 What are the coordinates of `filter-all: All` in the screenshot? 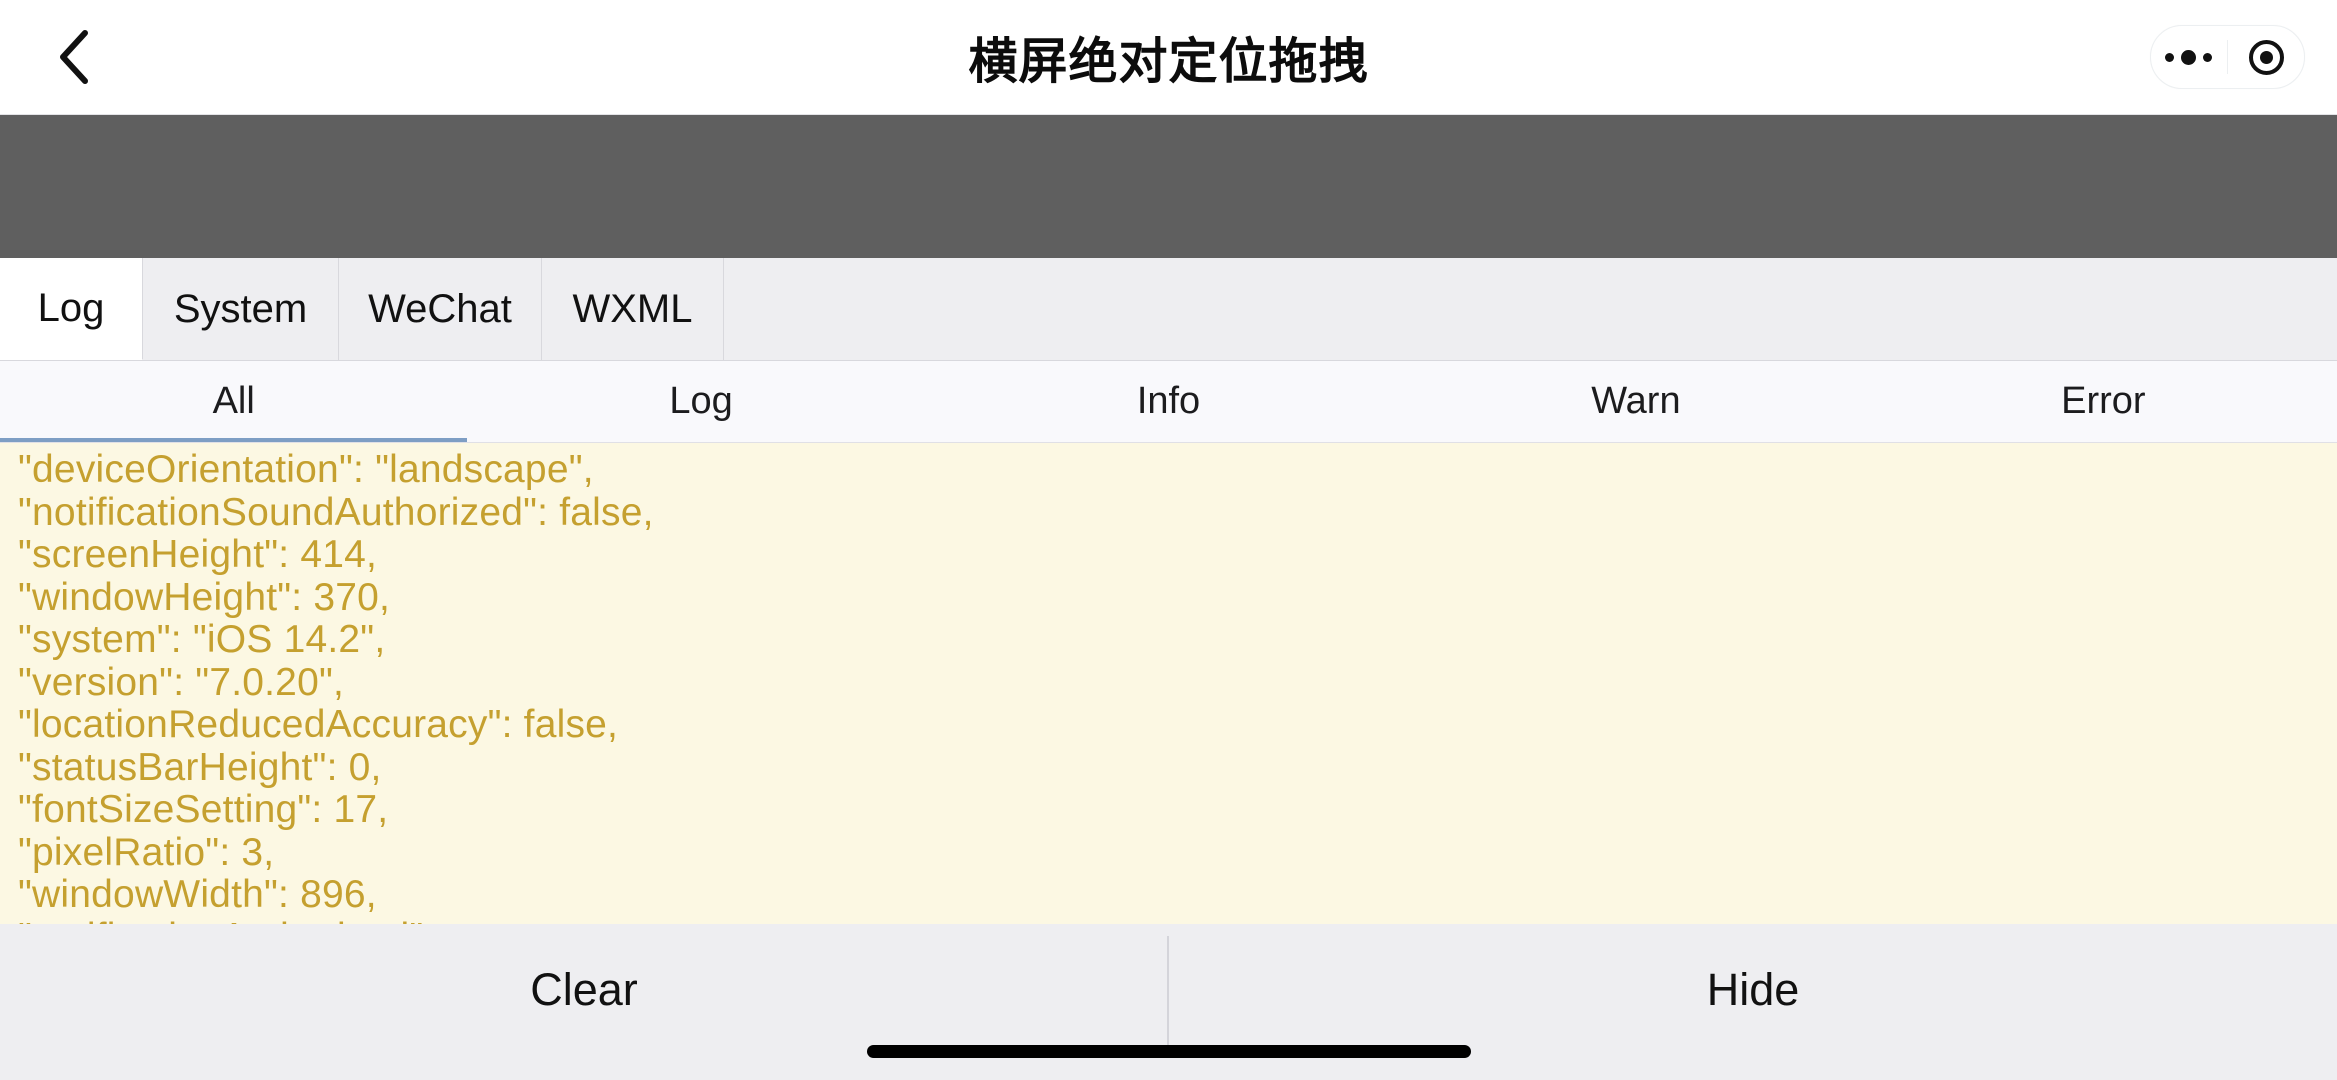 It's located at (234, 401).